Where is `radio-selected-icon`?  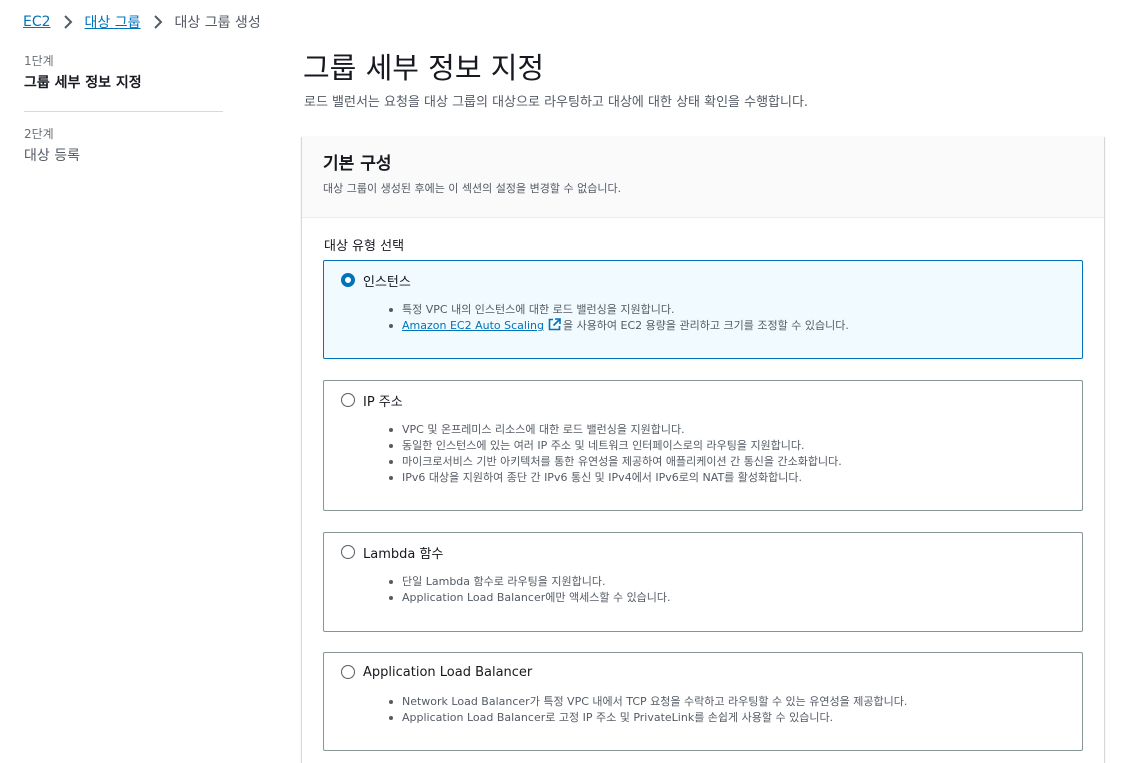
radio-selected-icon is located at coordinates (348, 280).